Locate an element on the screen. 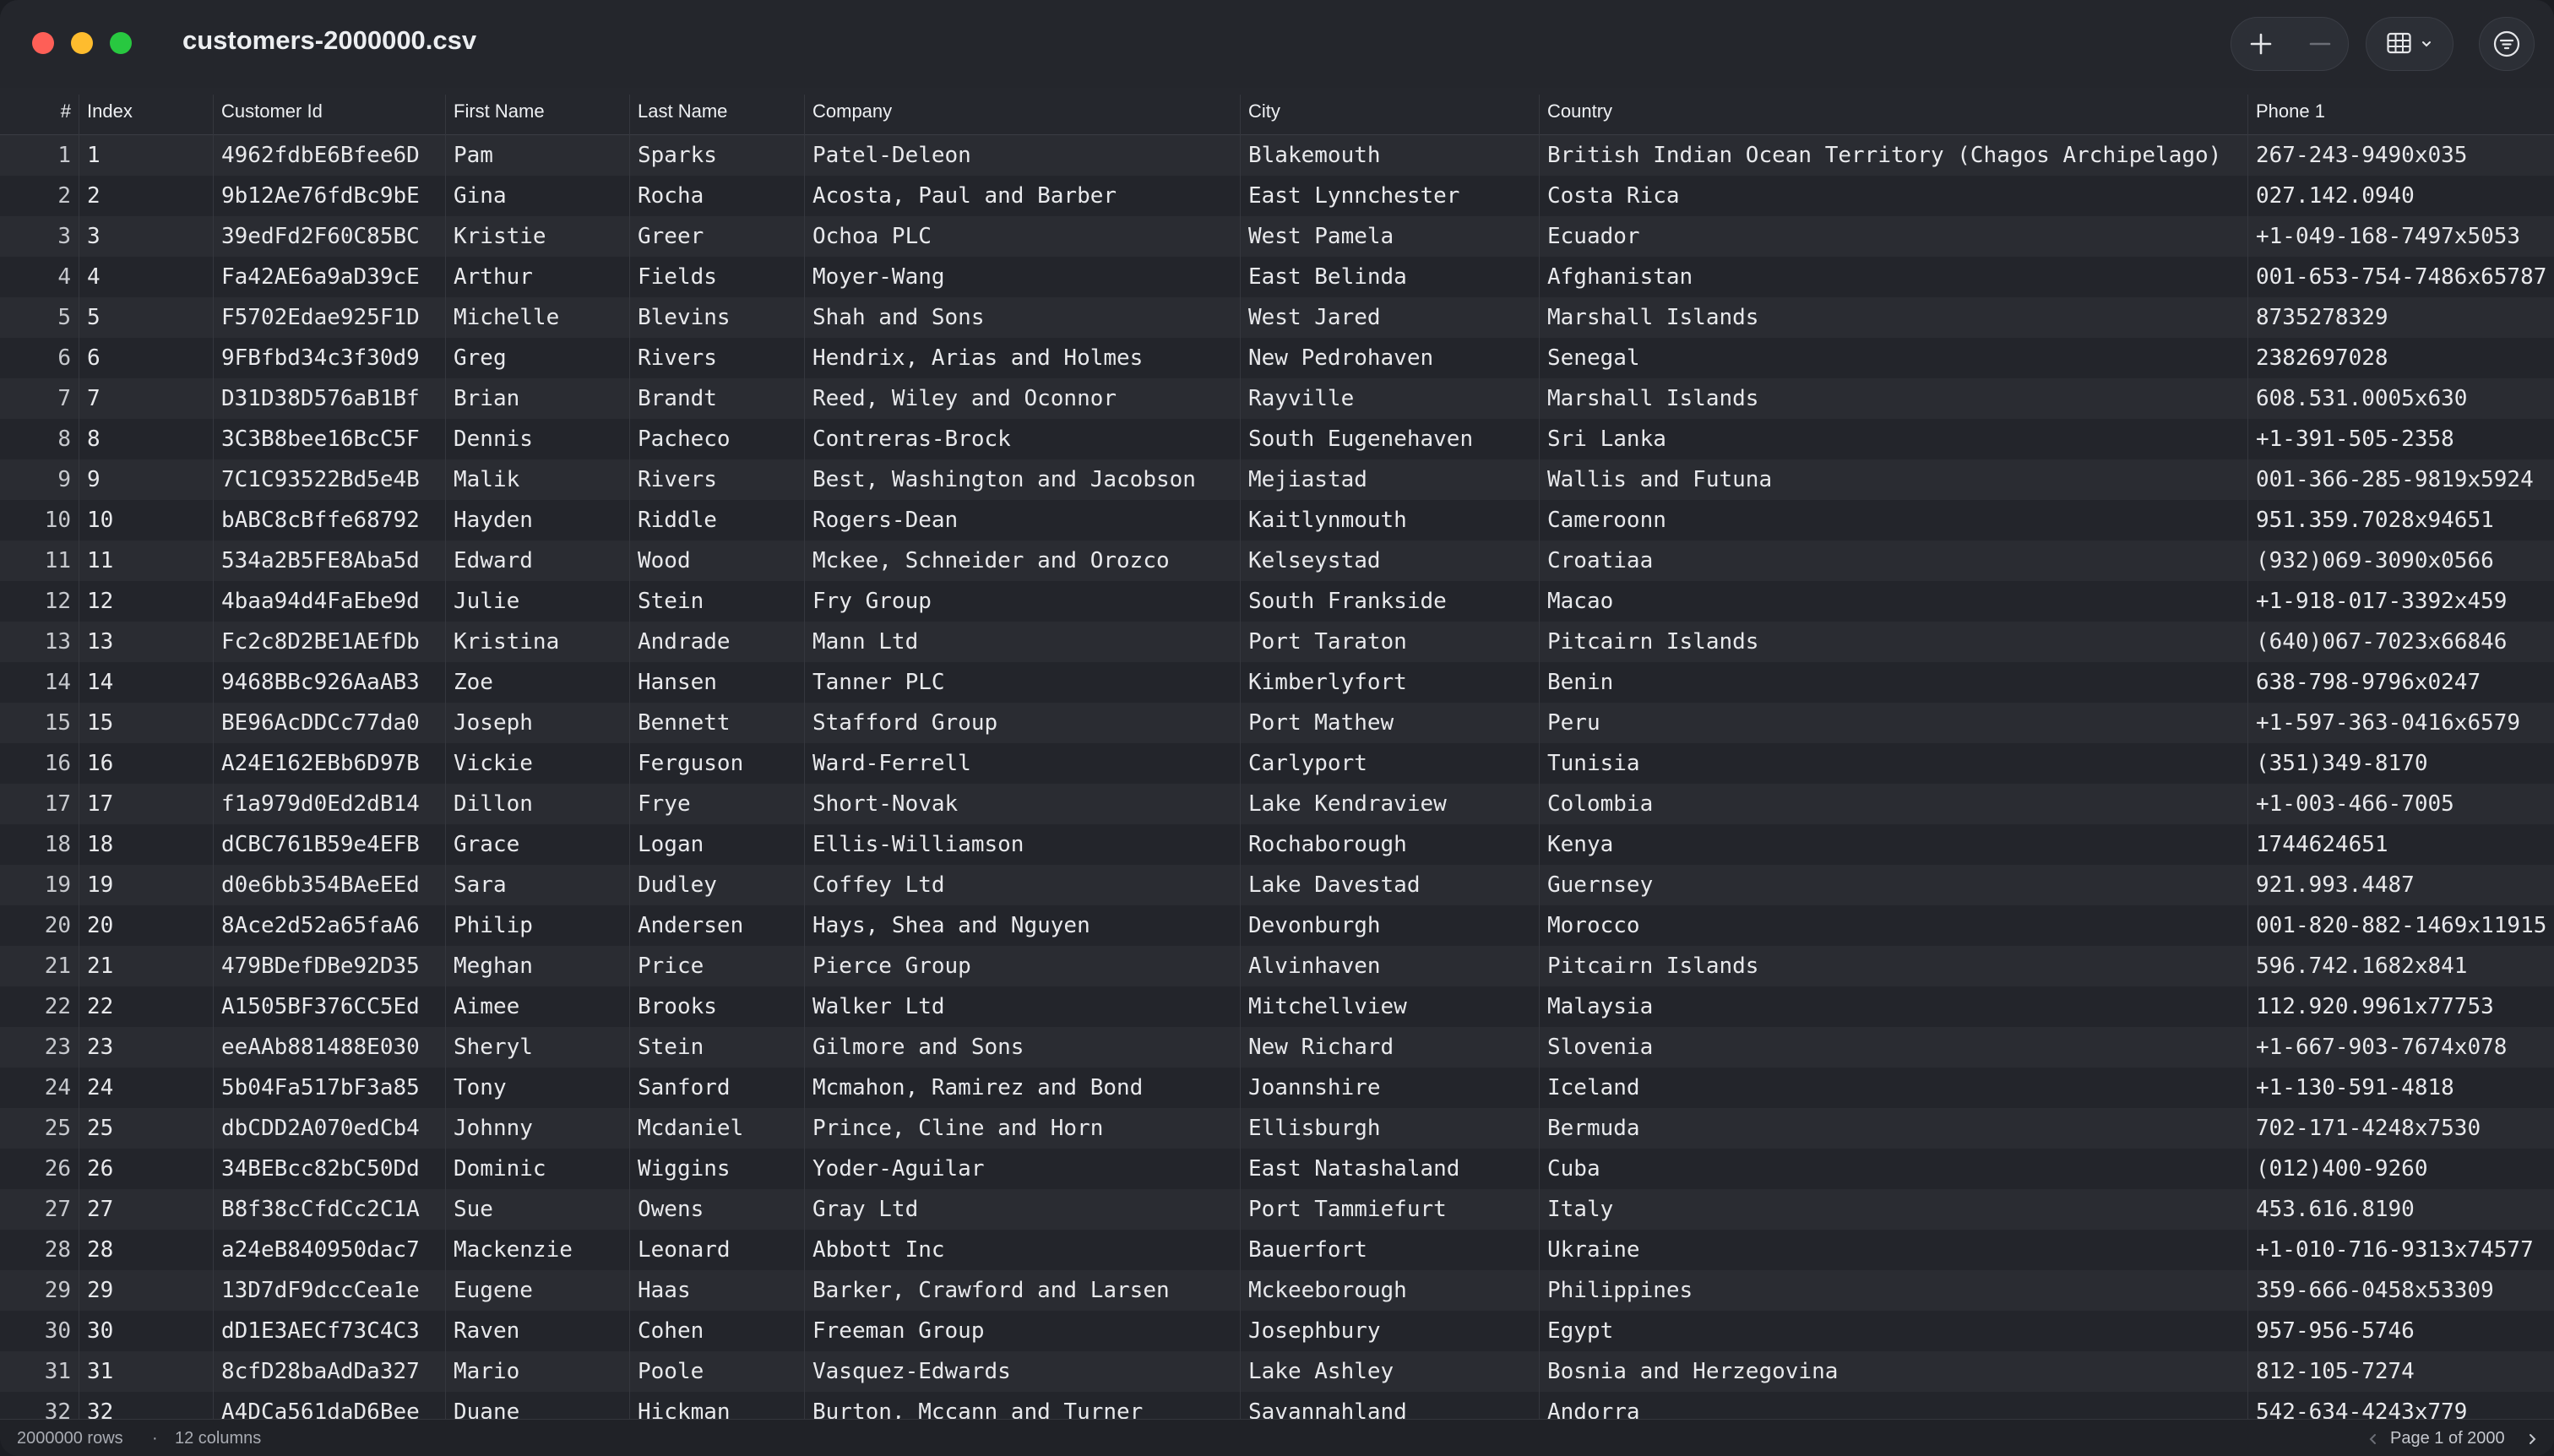  row-number: 18 is located at coordinates (39, 844).